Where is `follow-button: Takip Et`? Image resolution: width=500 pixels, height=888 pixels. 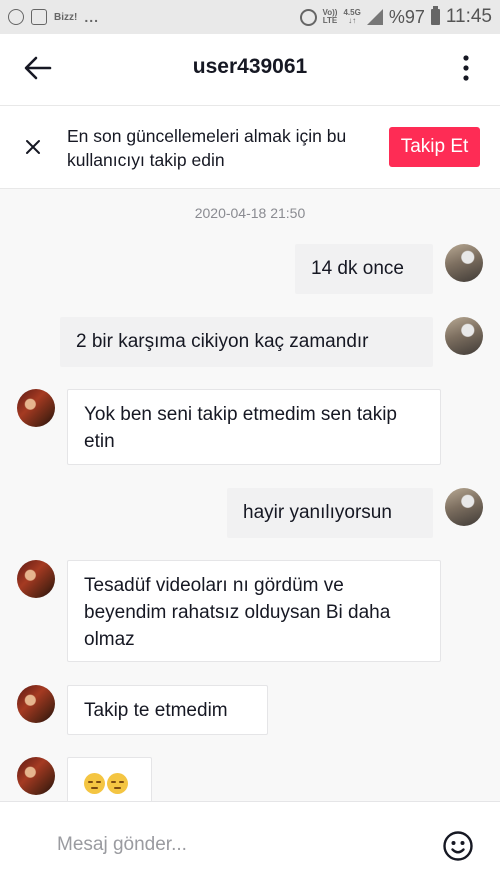 follow-button: Takip Et is located at coordinates (434, 147).